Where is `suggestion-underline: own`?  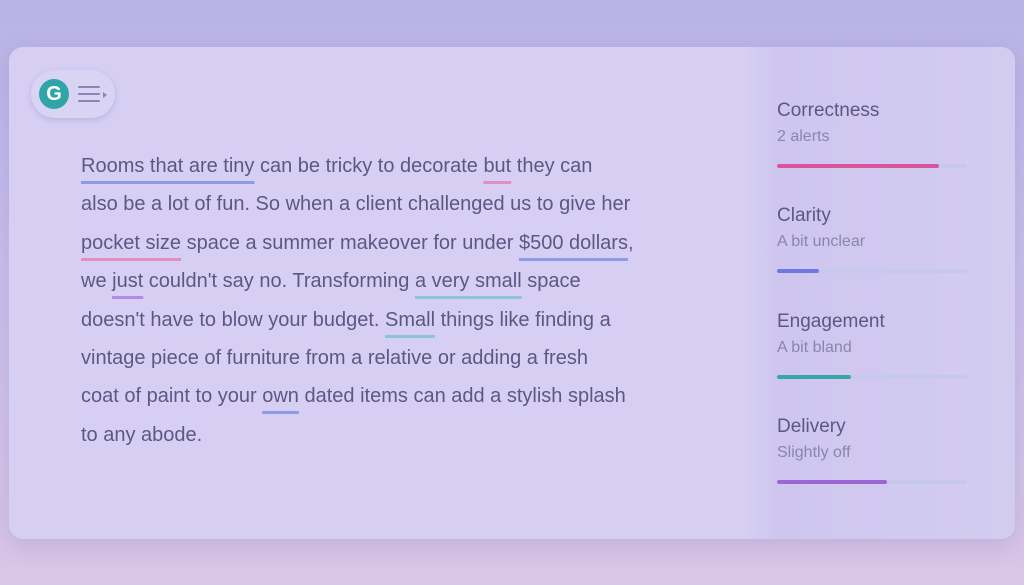
suggestion-underline: own is located at coordinates (280, 396).